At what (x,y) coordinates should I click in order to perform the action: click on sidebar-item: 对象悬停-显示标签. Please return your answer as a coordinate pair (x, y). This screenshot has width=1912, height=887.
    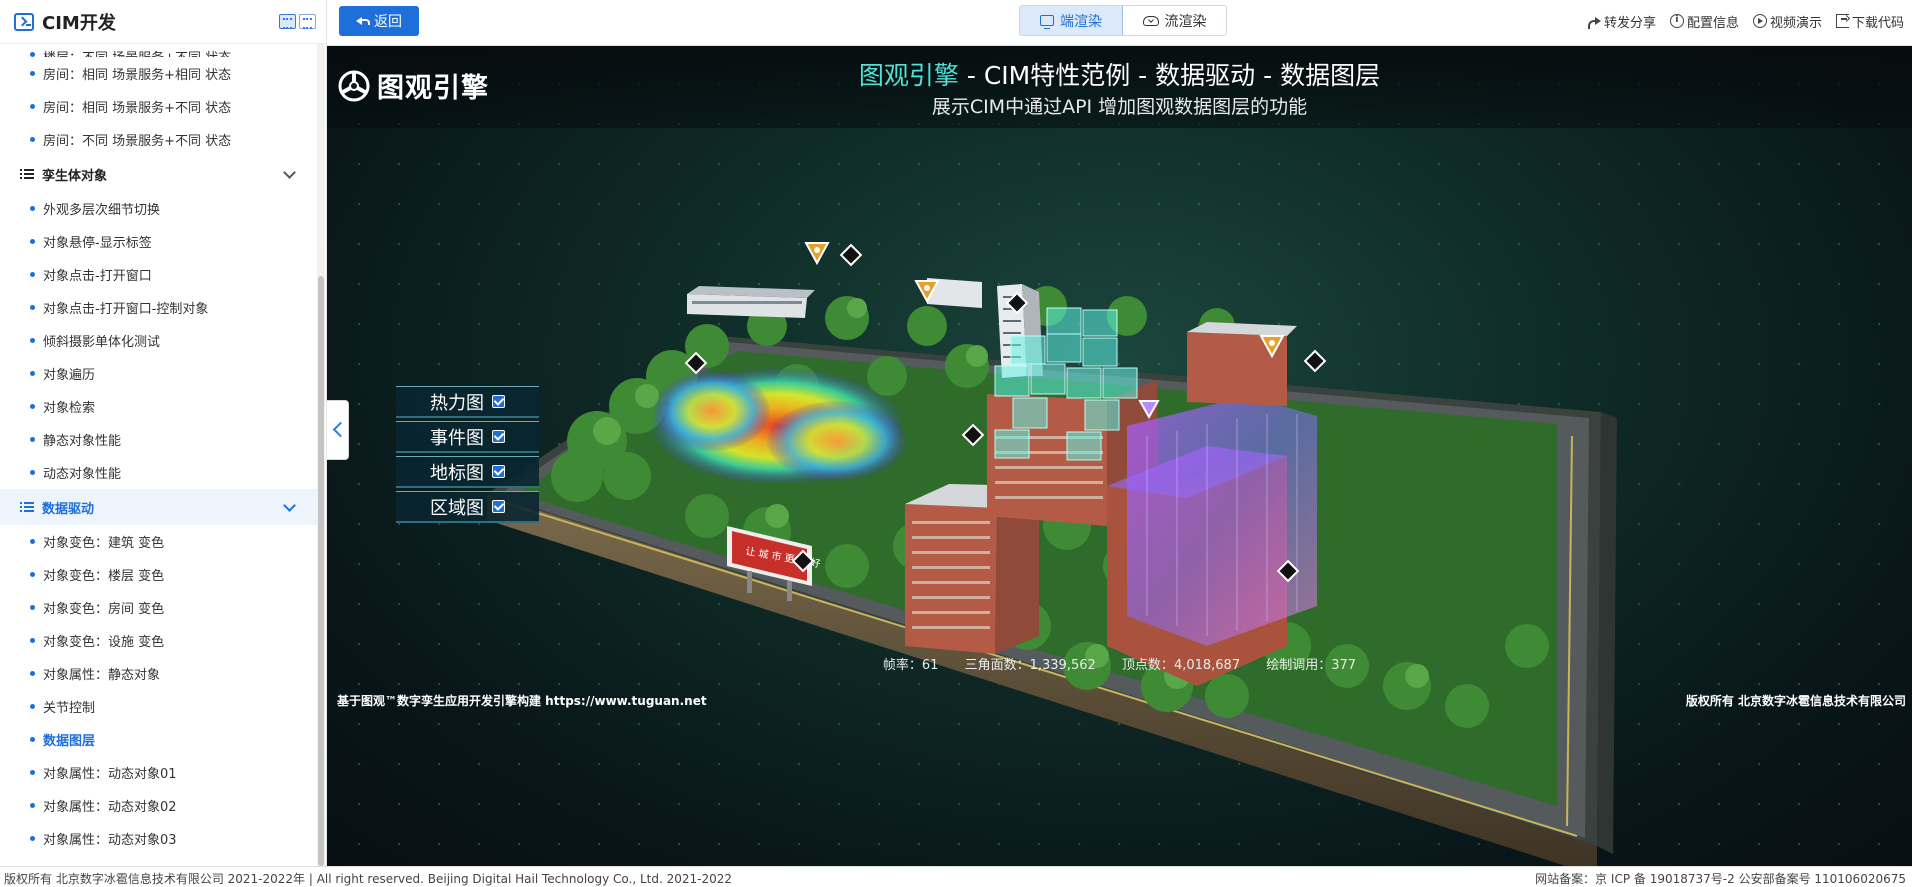
    Looking at the image, I should click on (159, 241).